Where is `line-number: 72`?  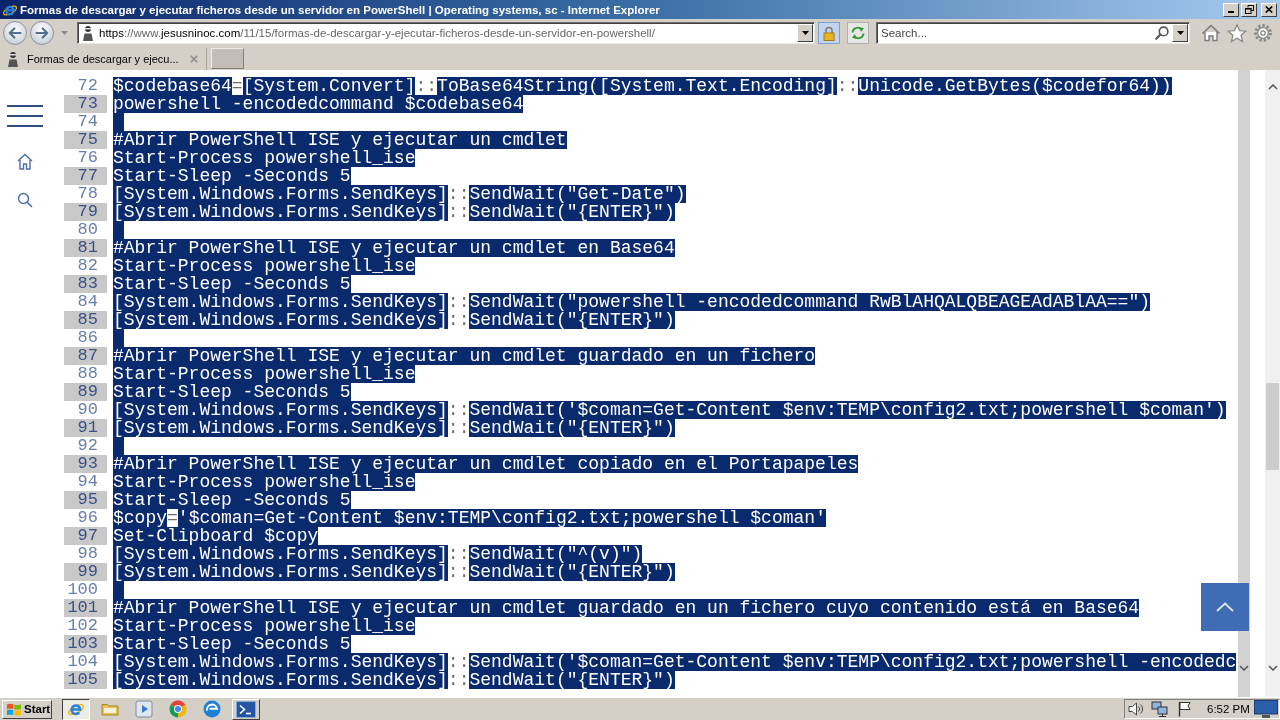 line-number: 72 is located at coordinates (87, 86).